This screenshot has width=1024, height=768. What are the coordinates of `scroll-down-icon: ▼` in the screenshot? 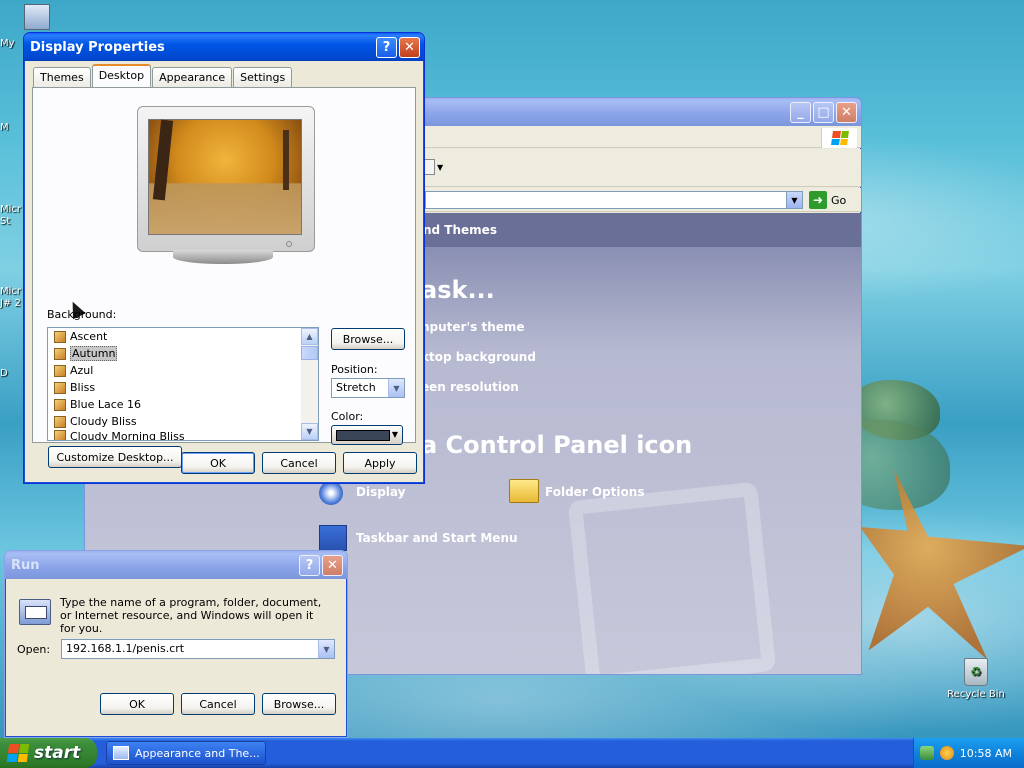 It's located at (309, 431).